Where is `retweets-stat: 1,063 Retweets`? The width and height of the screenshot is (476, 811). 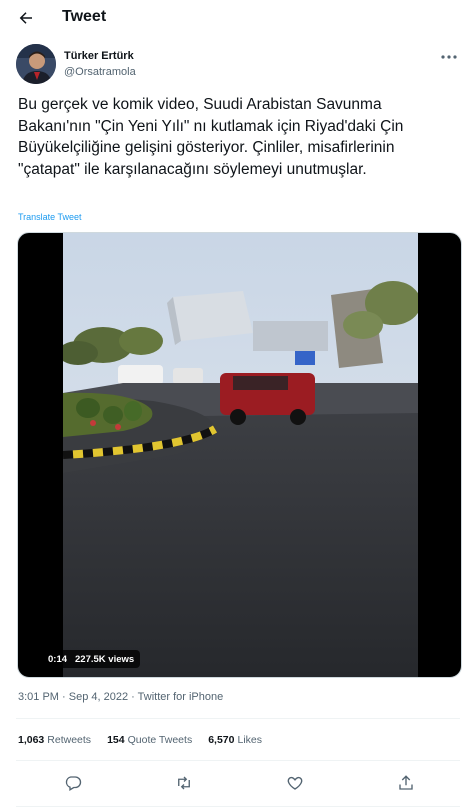 retweets-stat: 1,063 Retweets is located at coordinates (54, 740).